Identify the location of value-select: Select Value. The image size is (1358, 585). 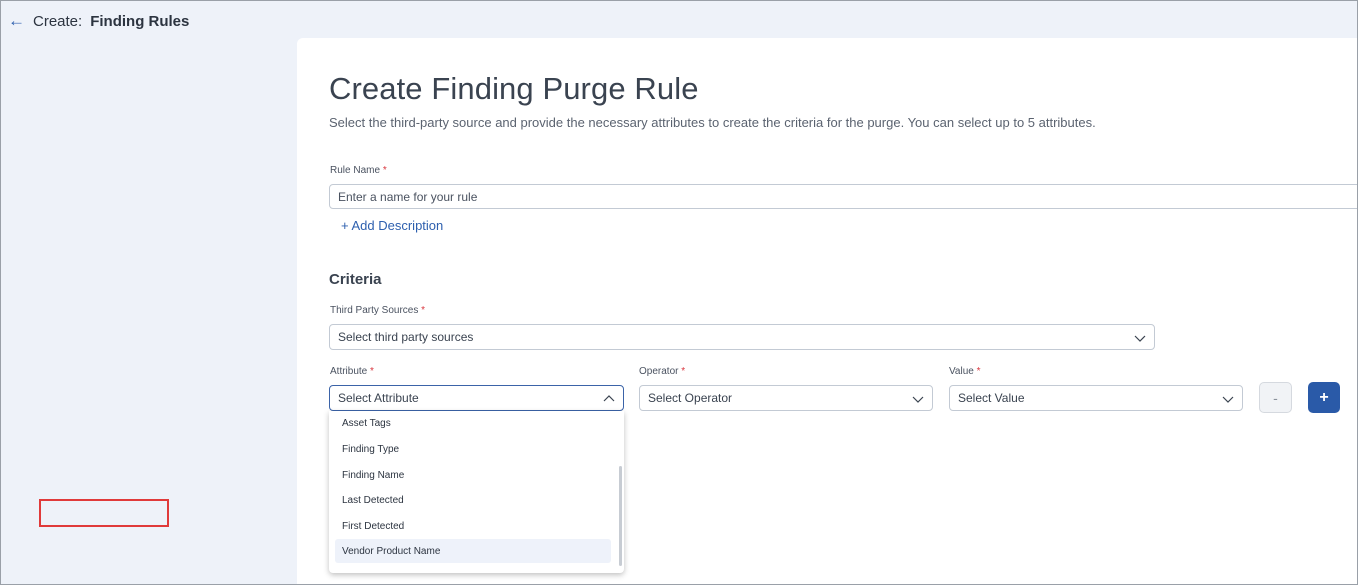
(1096, 398).